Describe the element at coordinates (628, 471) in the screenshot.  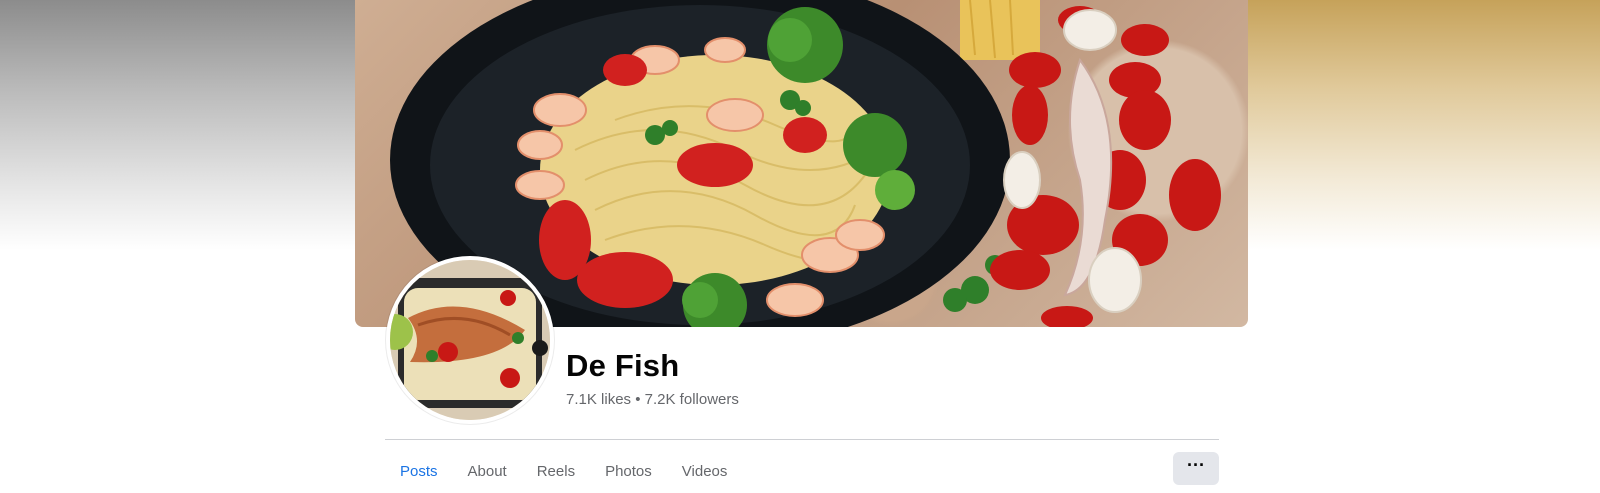
I see `tab-photos: Photos` at that location.